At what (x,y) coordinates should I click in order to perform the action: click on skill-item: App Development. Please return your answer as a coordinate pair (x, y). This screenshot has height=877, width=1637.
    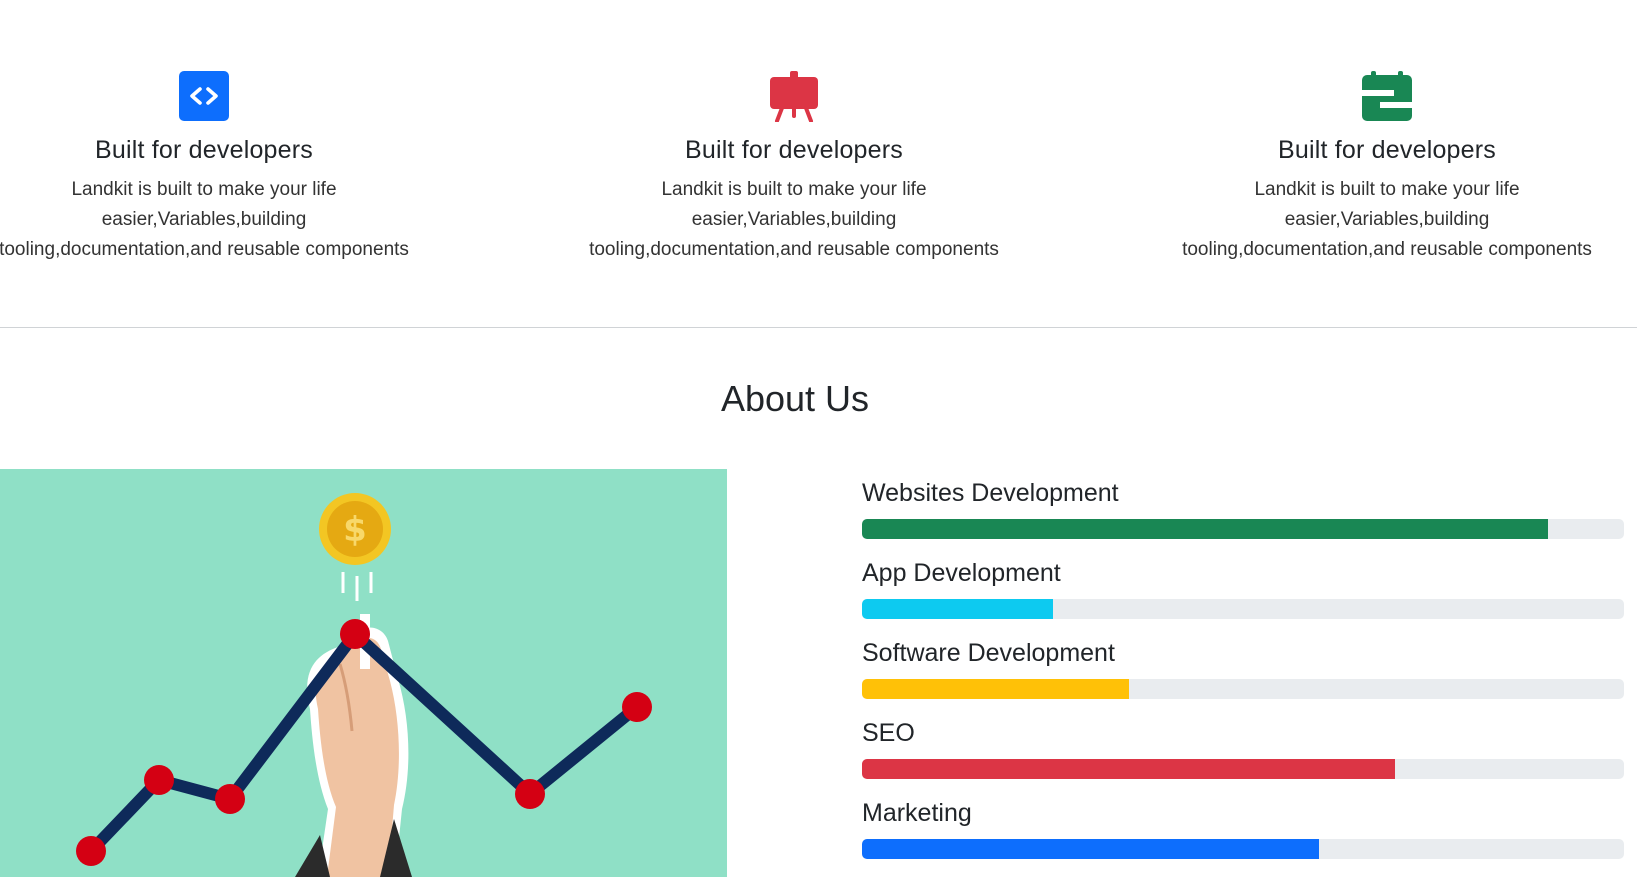
    Looking at the image, I should click on (1243, 598).